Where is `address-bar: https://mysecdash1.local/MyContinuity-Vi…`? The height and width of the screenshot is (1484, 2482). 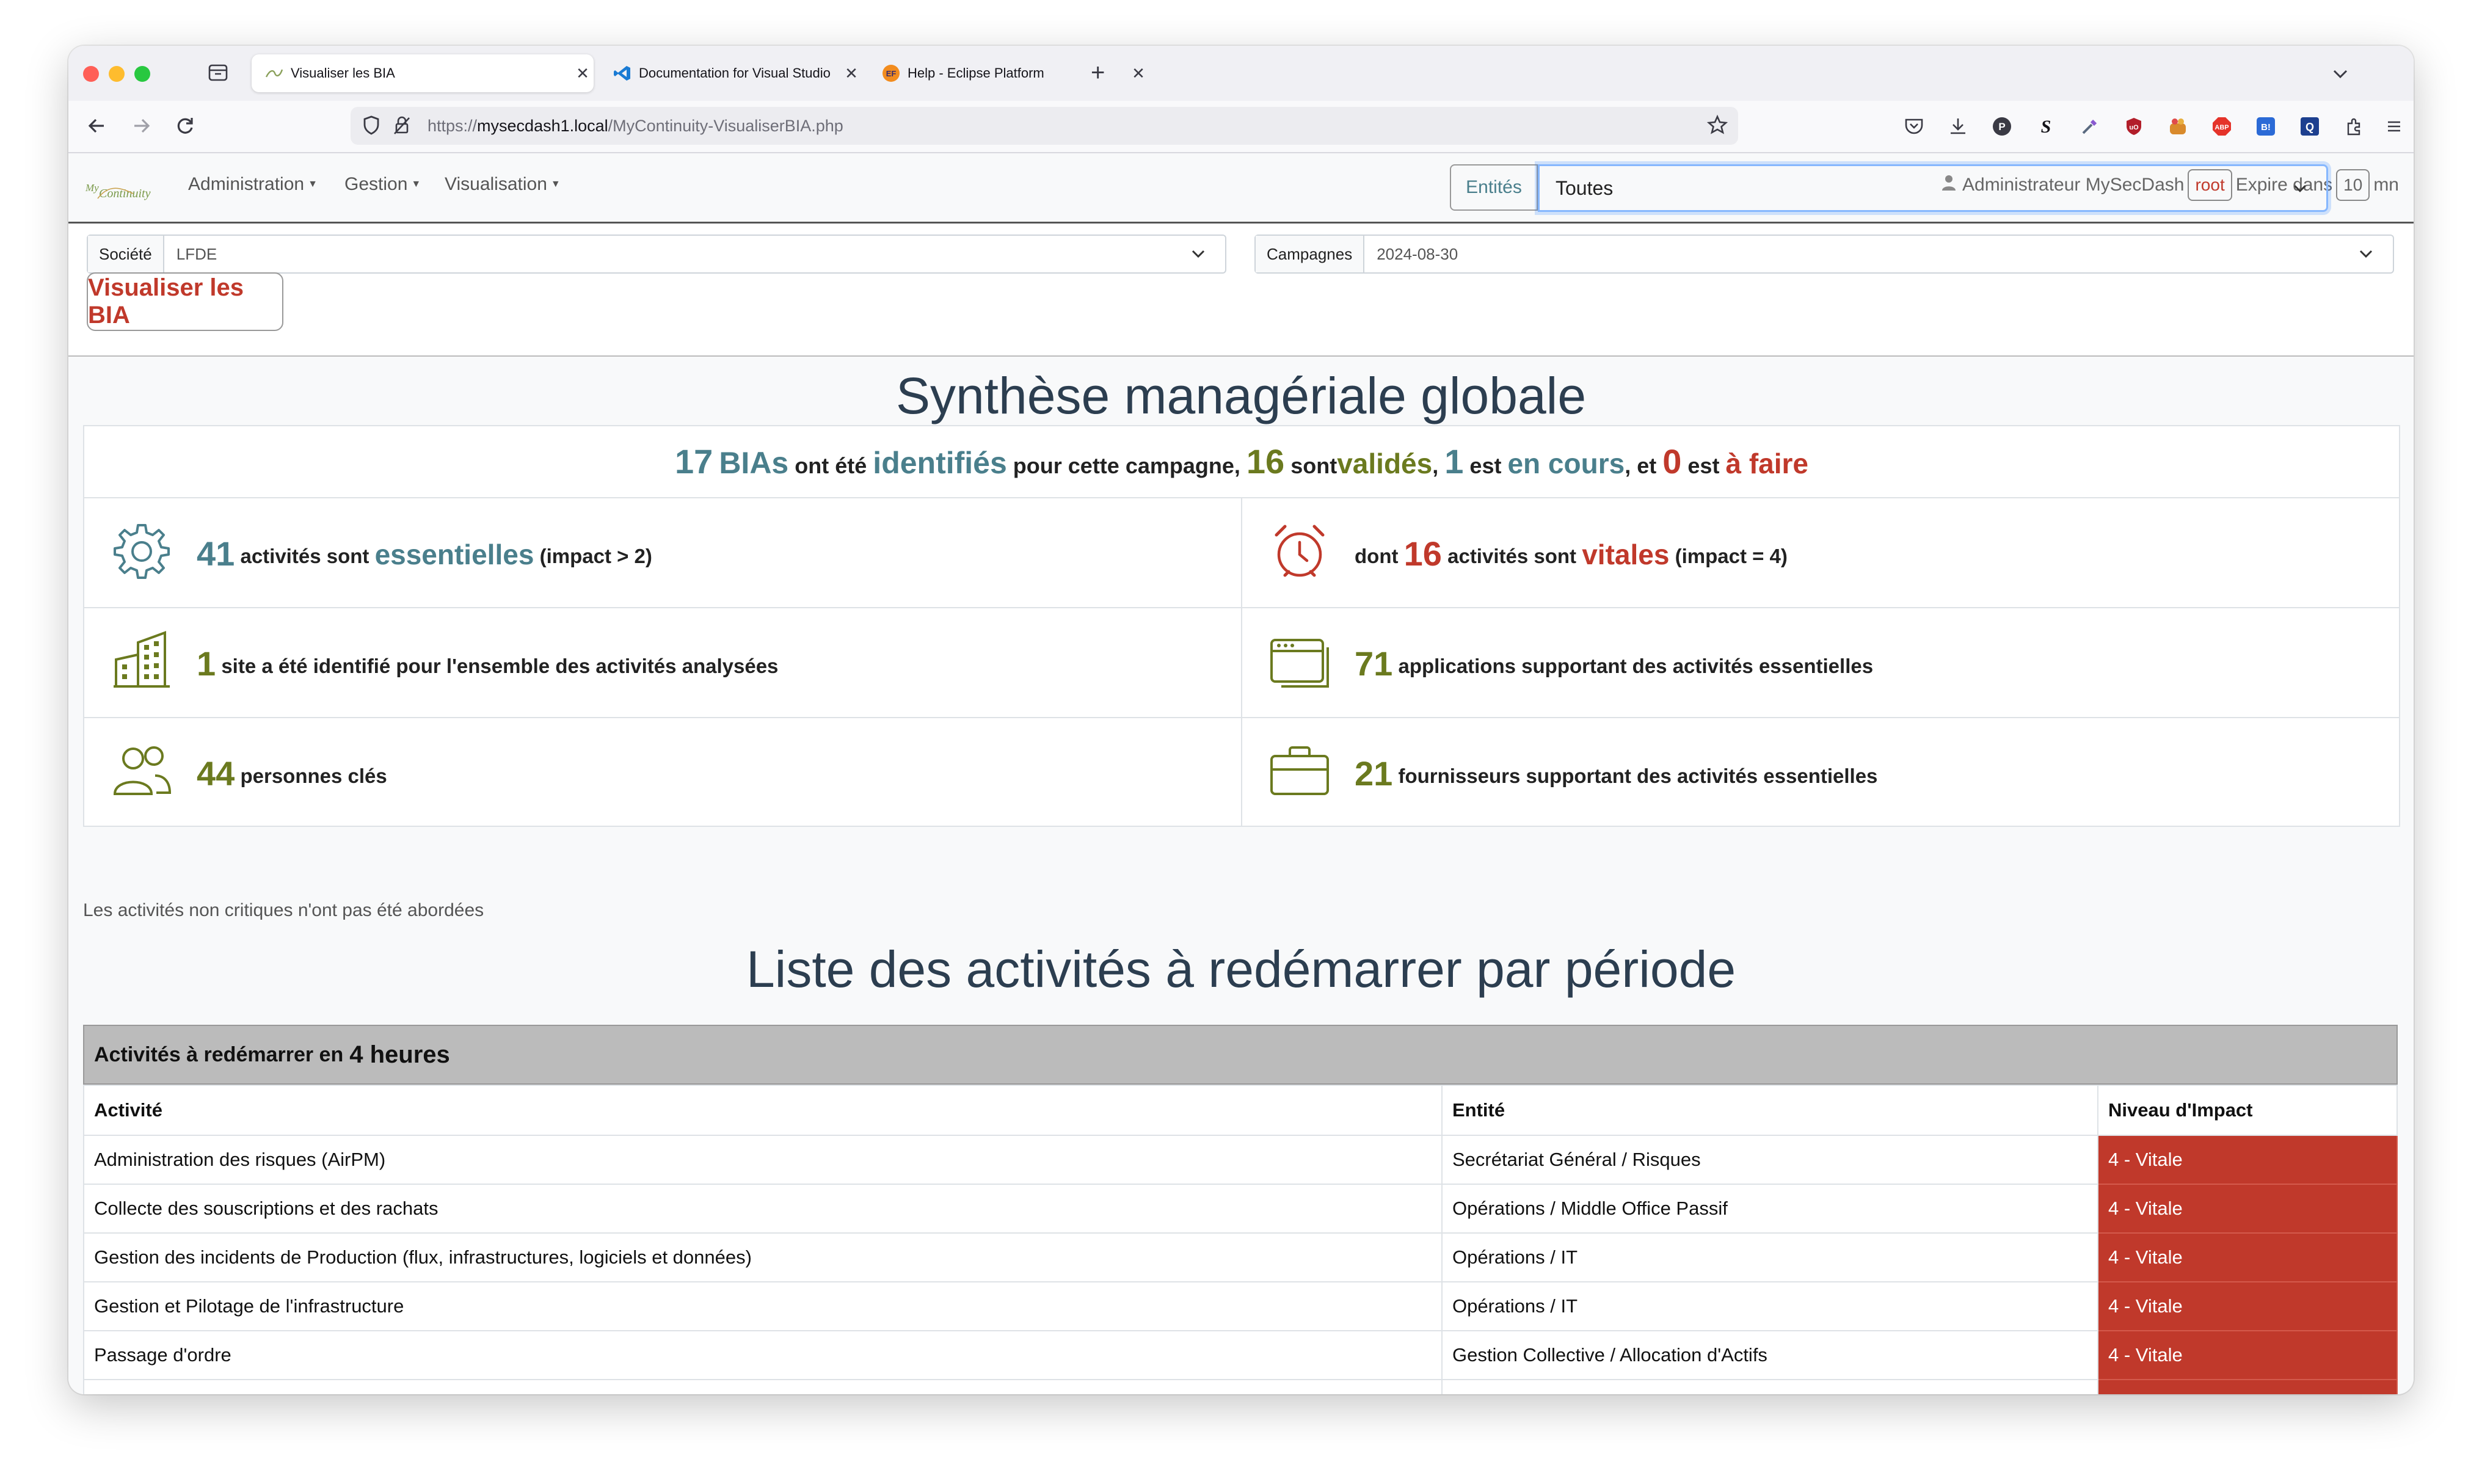 address-bar: https://mysecdash1.local/MyContinuity-Vi… is located at coordinates (1044, 126).